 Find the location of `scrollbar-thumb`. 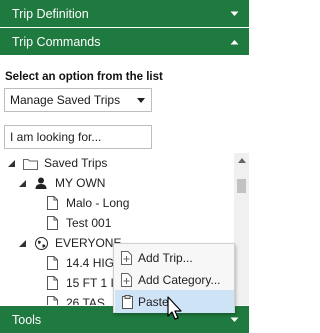

scrollbar-thumb is located at coordinates (241, 186).